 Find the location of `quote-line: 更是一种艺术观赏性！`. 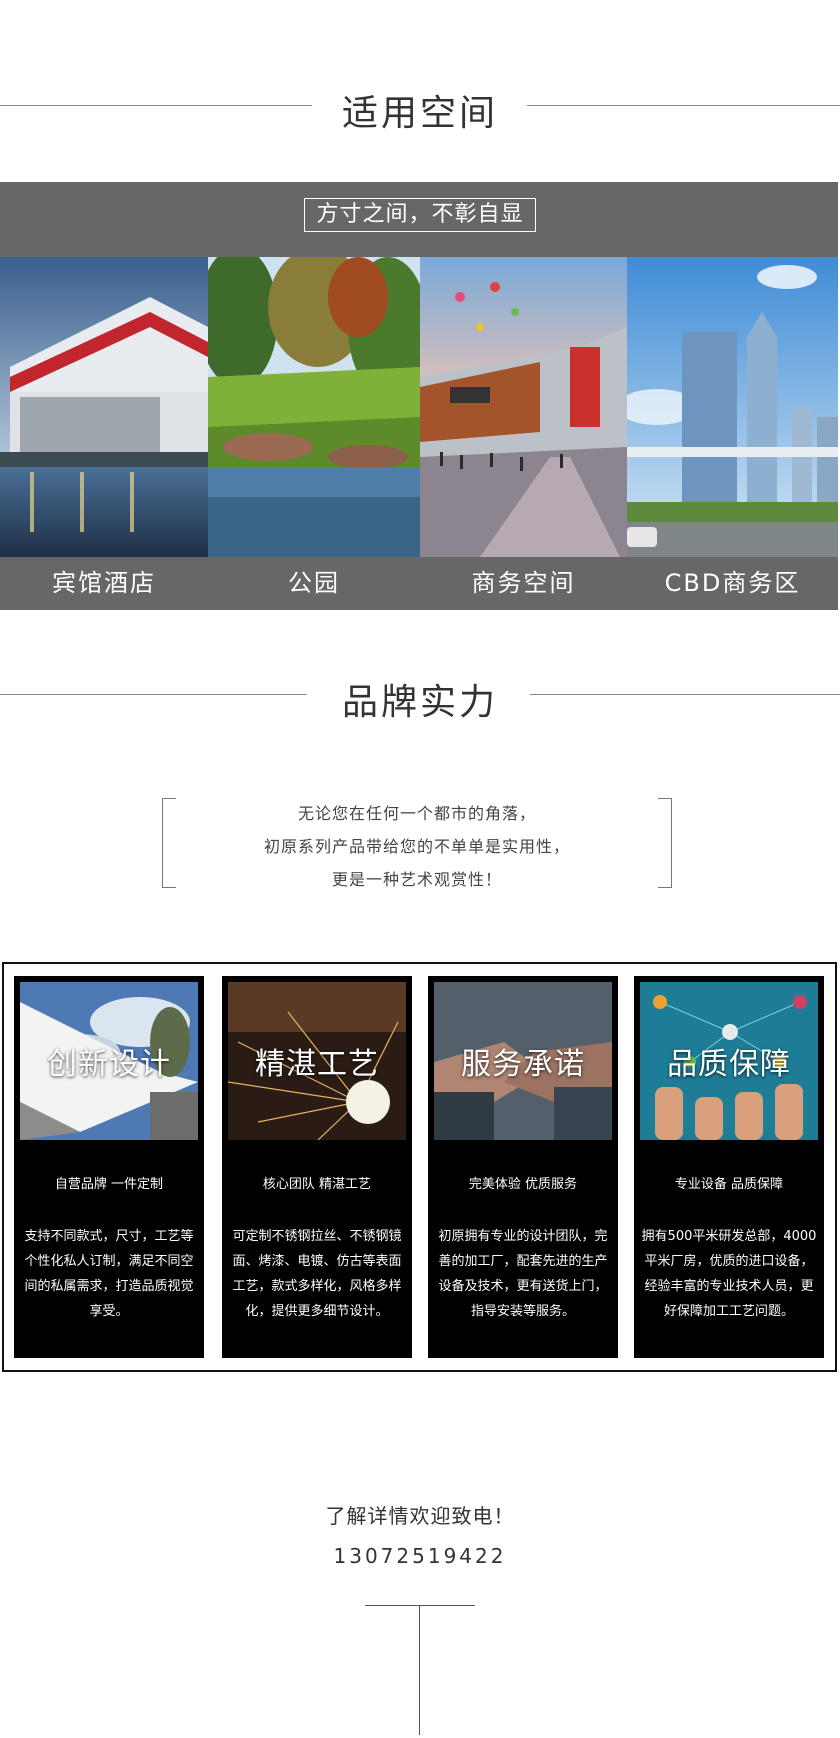

quote-line: 更是一种艺术观赏性！ is located at coordinates (416, 879).